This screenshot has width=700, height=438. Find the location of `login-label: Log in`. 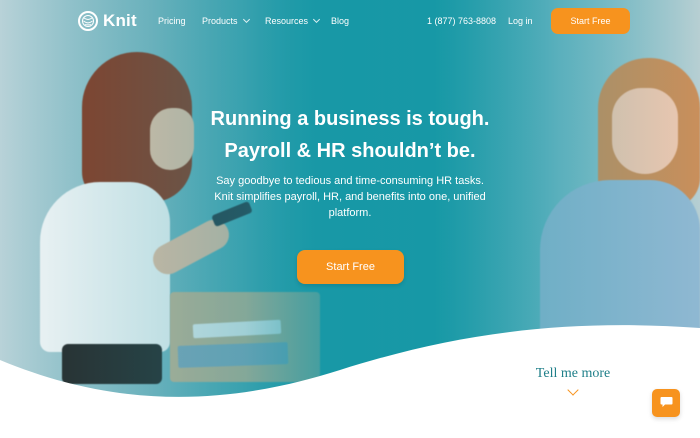

login-label: Log in is located at coordinates (520, 21).